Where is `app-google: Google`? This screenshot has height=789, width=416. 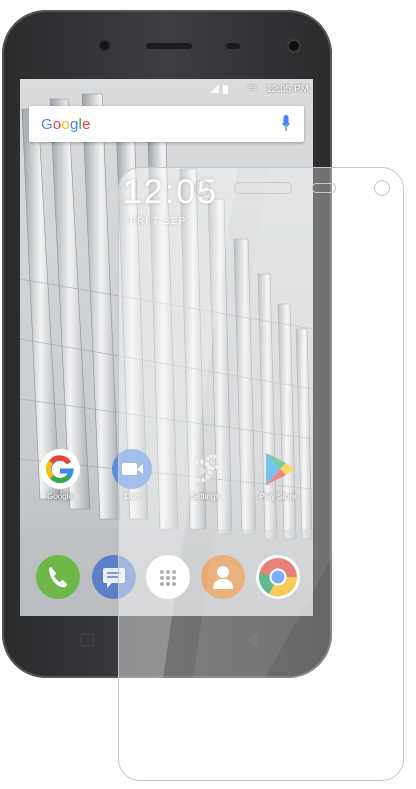
app-google: Google is located at coordinates (60, 475).